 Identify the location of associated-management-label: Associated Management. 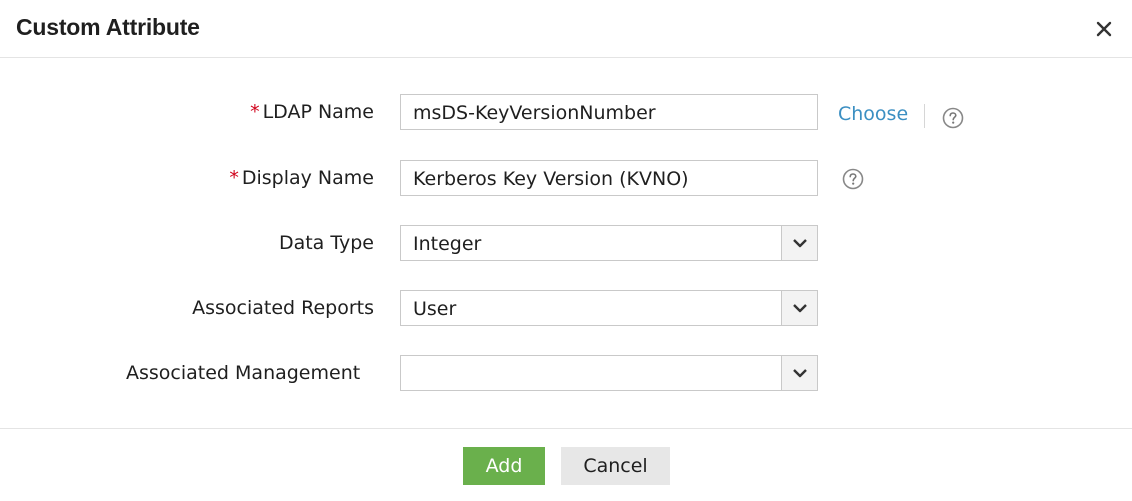
(243, 373).